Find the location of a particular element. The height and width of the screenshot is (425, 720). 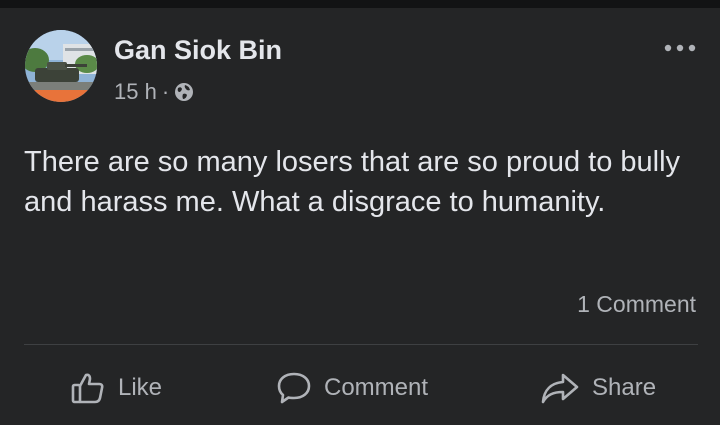

like-icon is located at coordinates (88, 388).